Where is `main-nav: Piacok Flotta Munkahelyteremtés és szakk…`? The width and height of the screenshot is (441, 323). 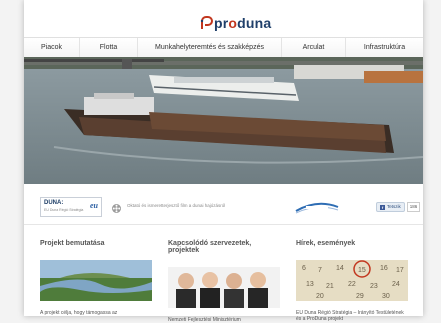 main-nav: Piacok Flotta Munkahelyteremtés és szakk… is located at coordinates (223, 48).